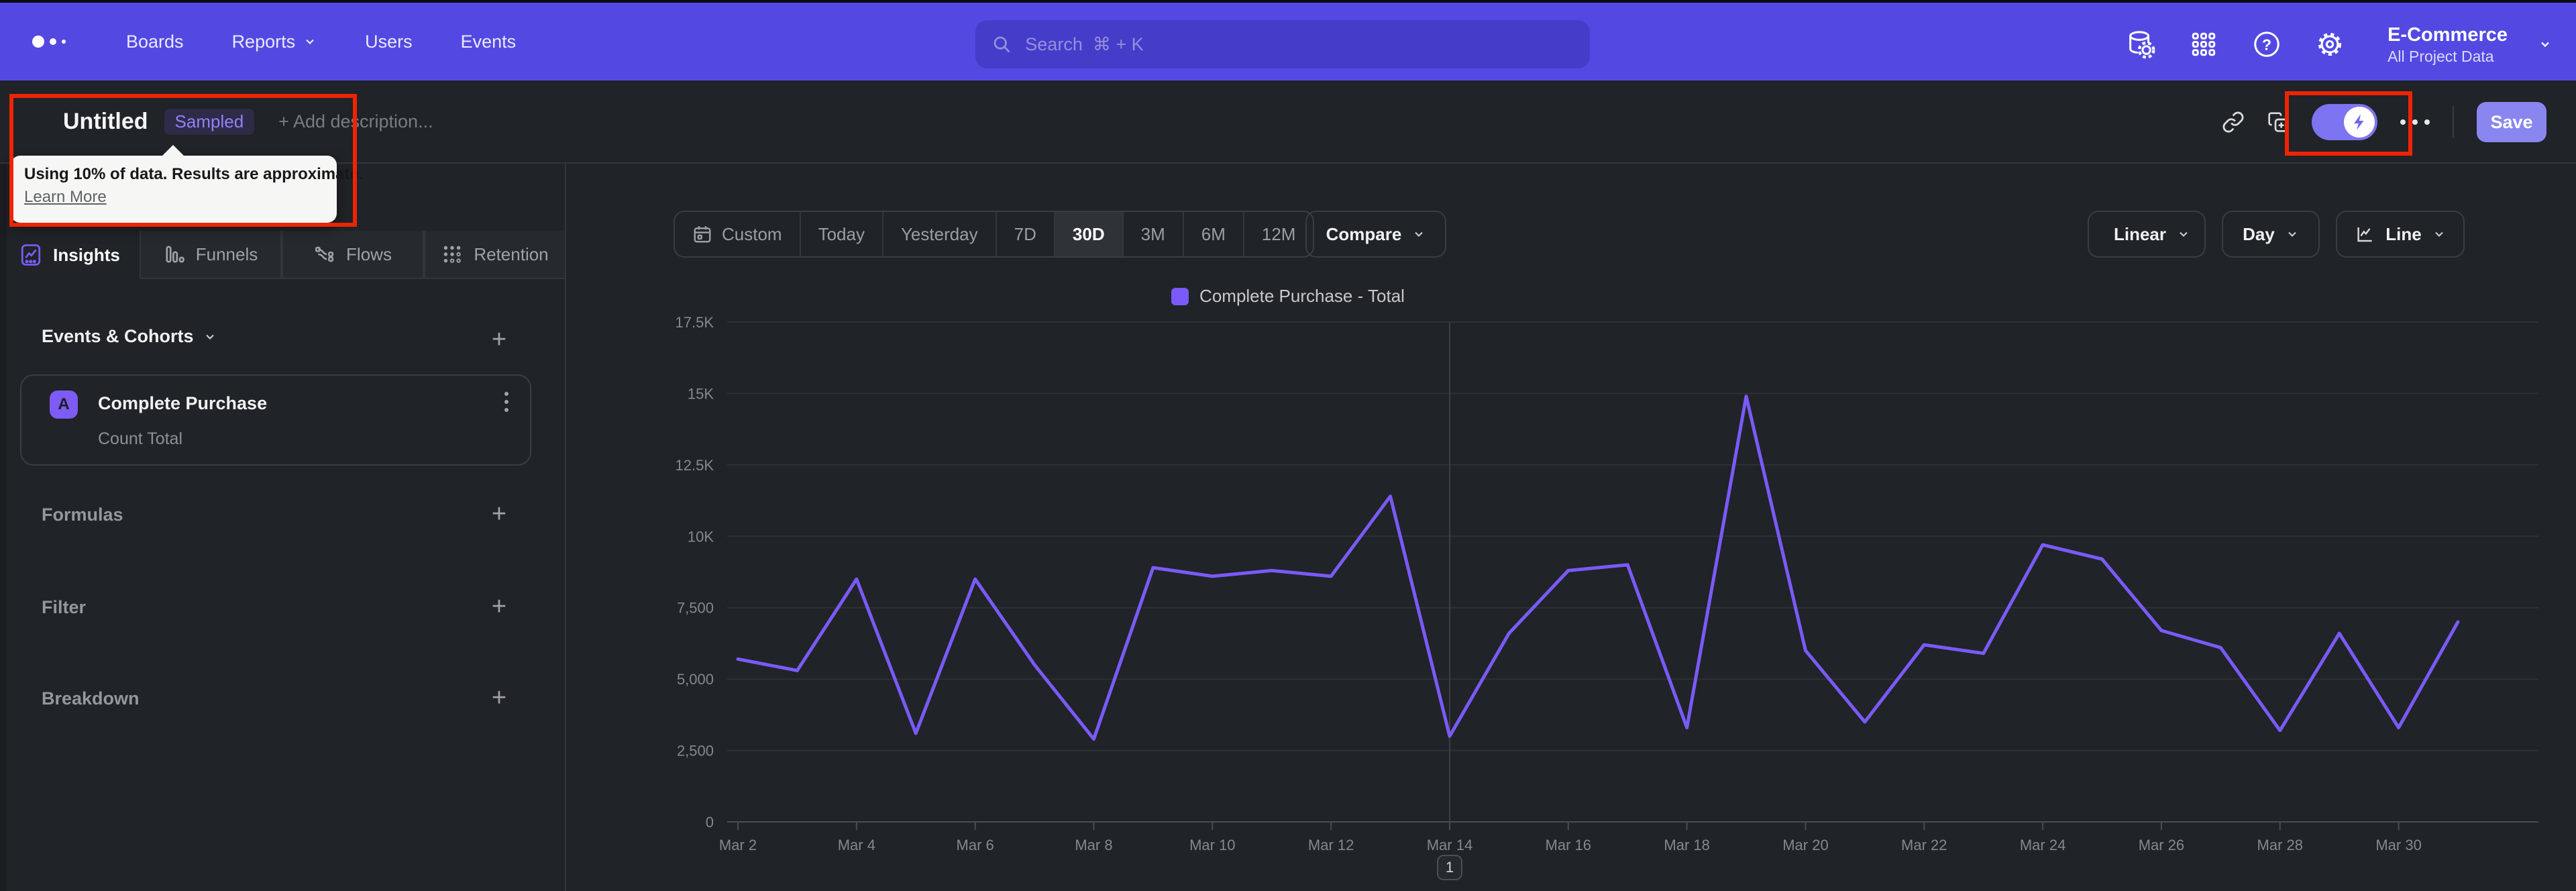  I want to click on y-axis-tick-label: 5,000, so click(695, 679).